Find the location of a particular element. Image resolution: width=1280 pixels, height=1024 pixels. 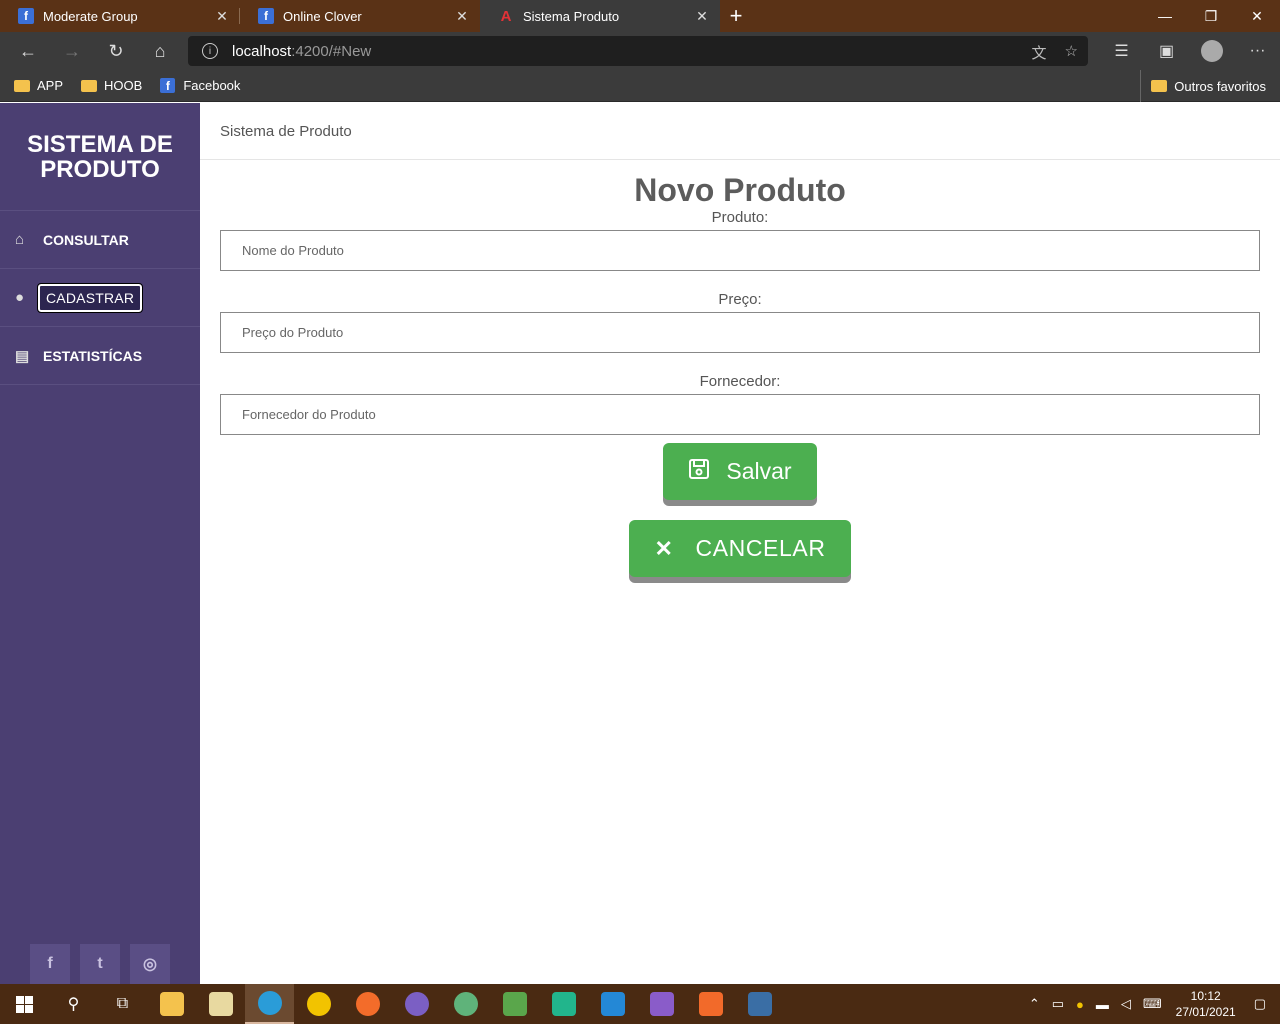

task-view-icon: ⧉ is located at coordinates (122, 1004).